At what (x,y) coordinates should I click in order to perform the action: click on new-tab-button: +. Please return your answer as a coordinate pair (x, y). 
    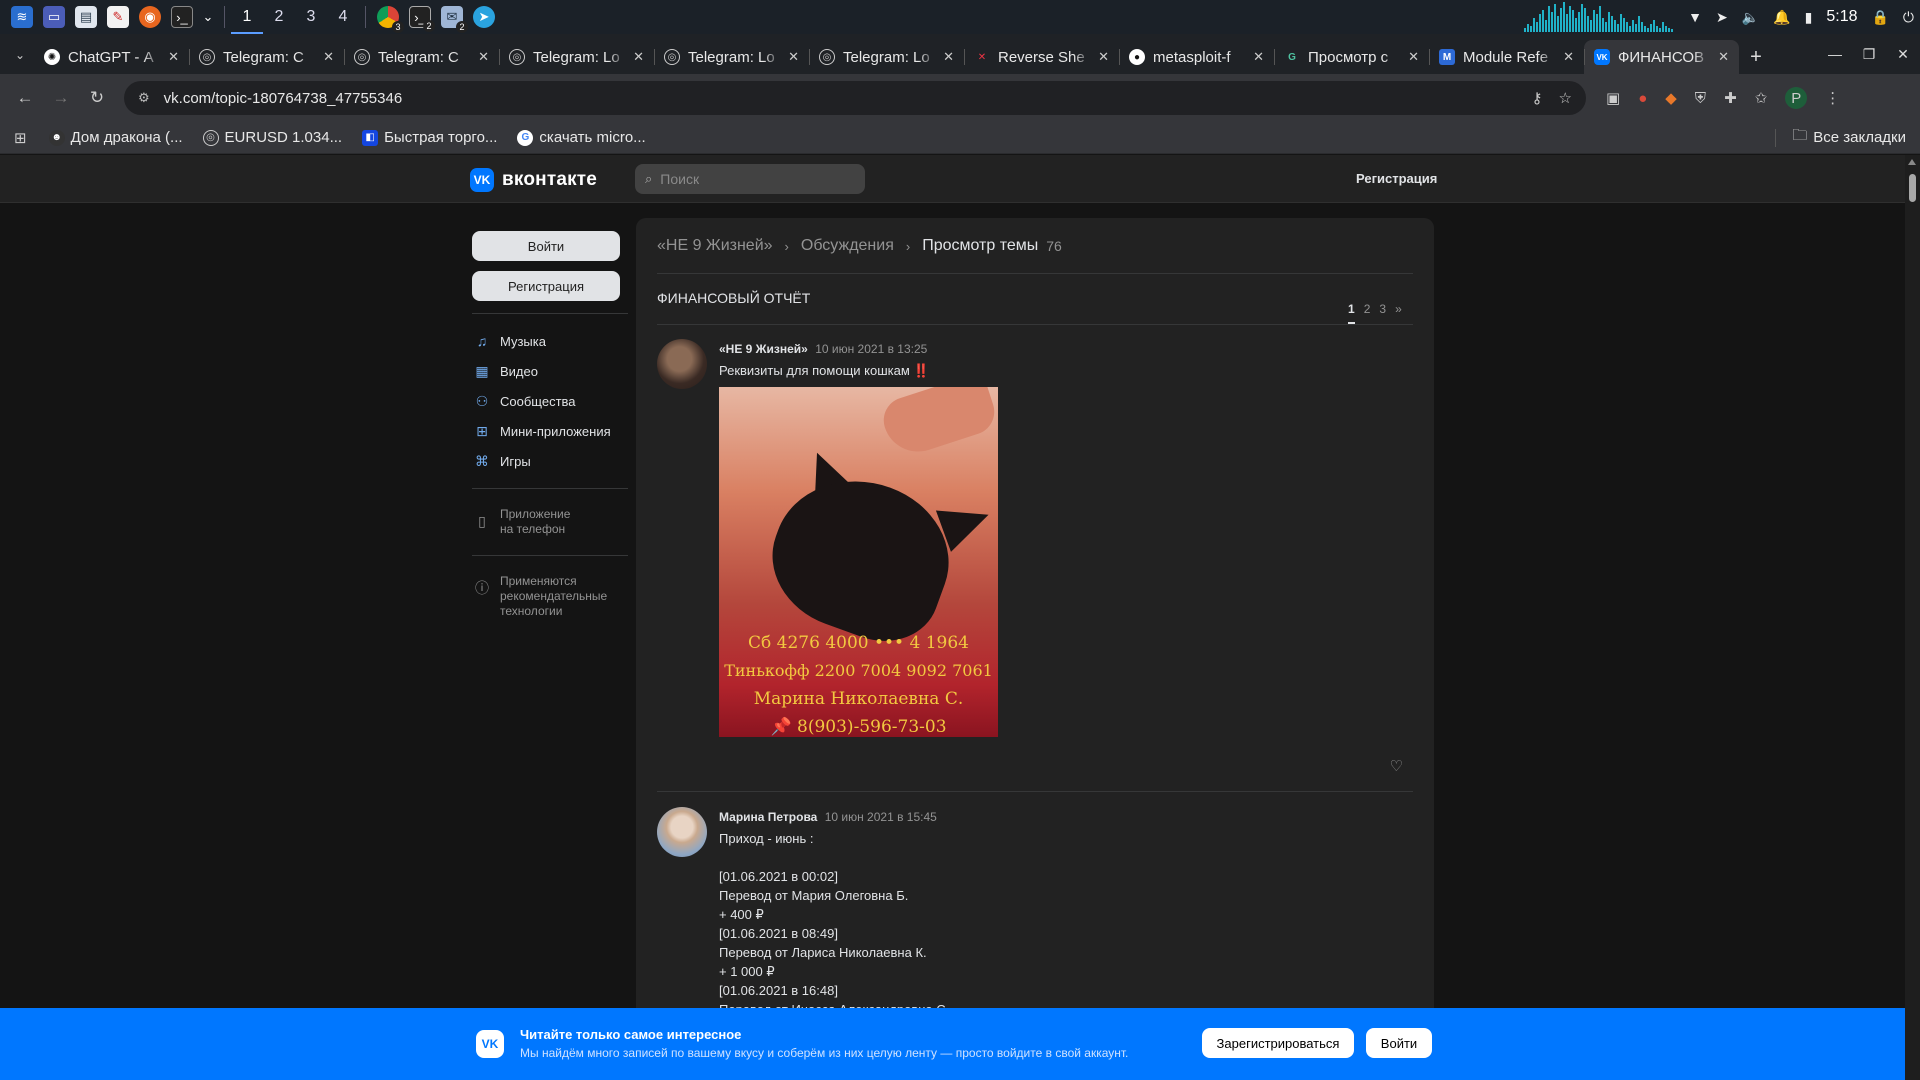
    Looking at the image, I should click on (1756, 57).